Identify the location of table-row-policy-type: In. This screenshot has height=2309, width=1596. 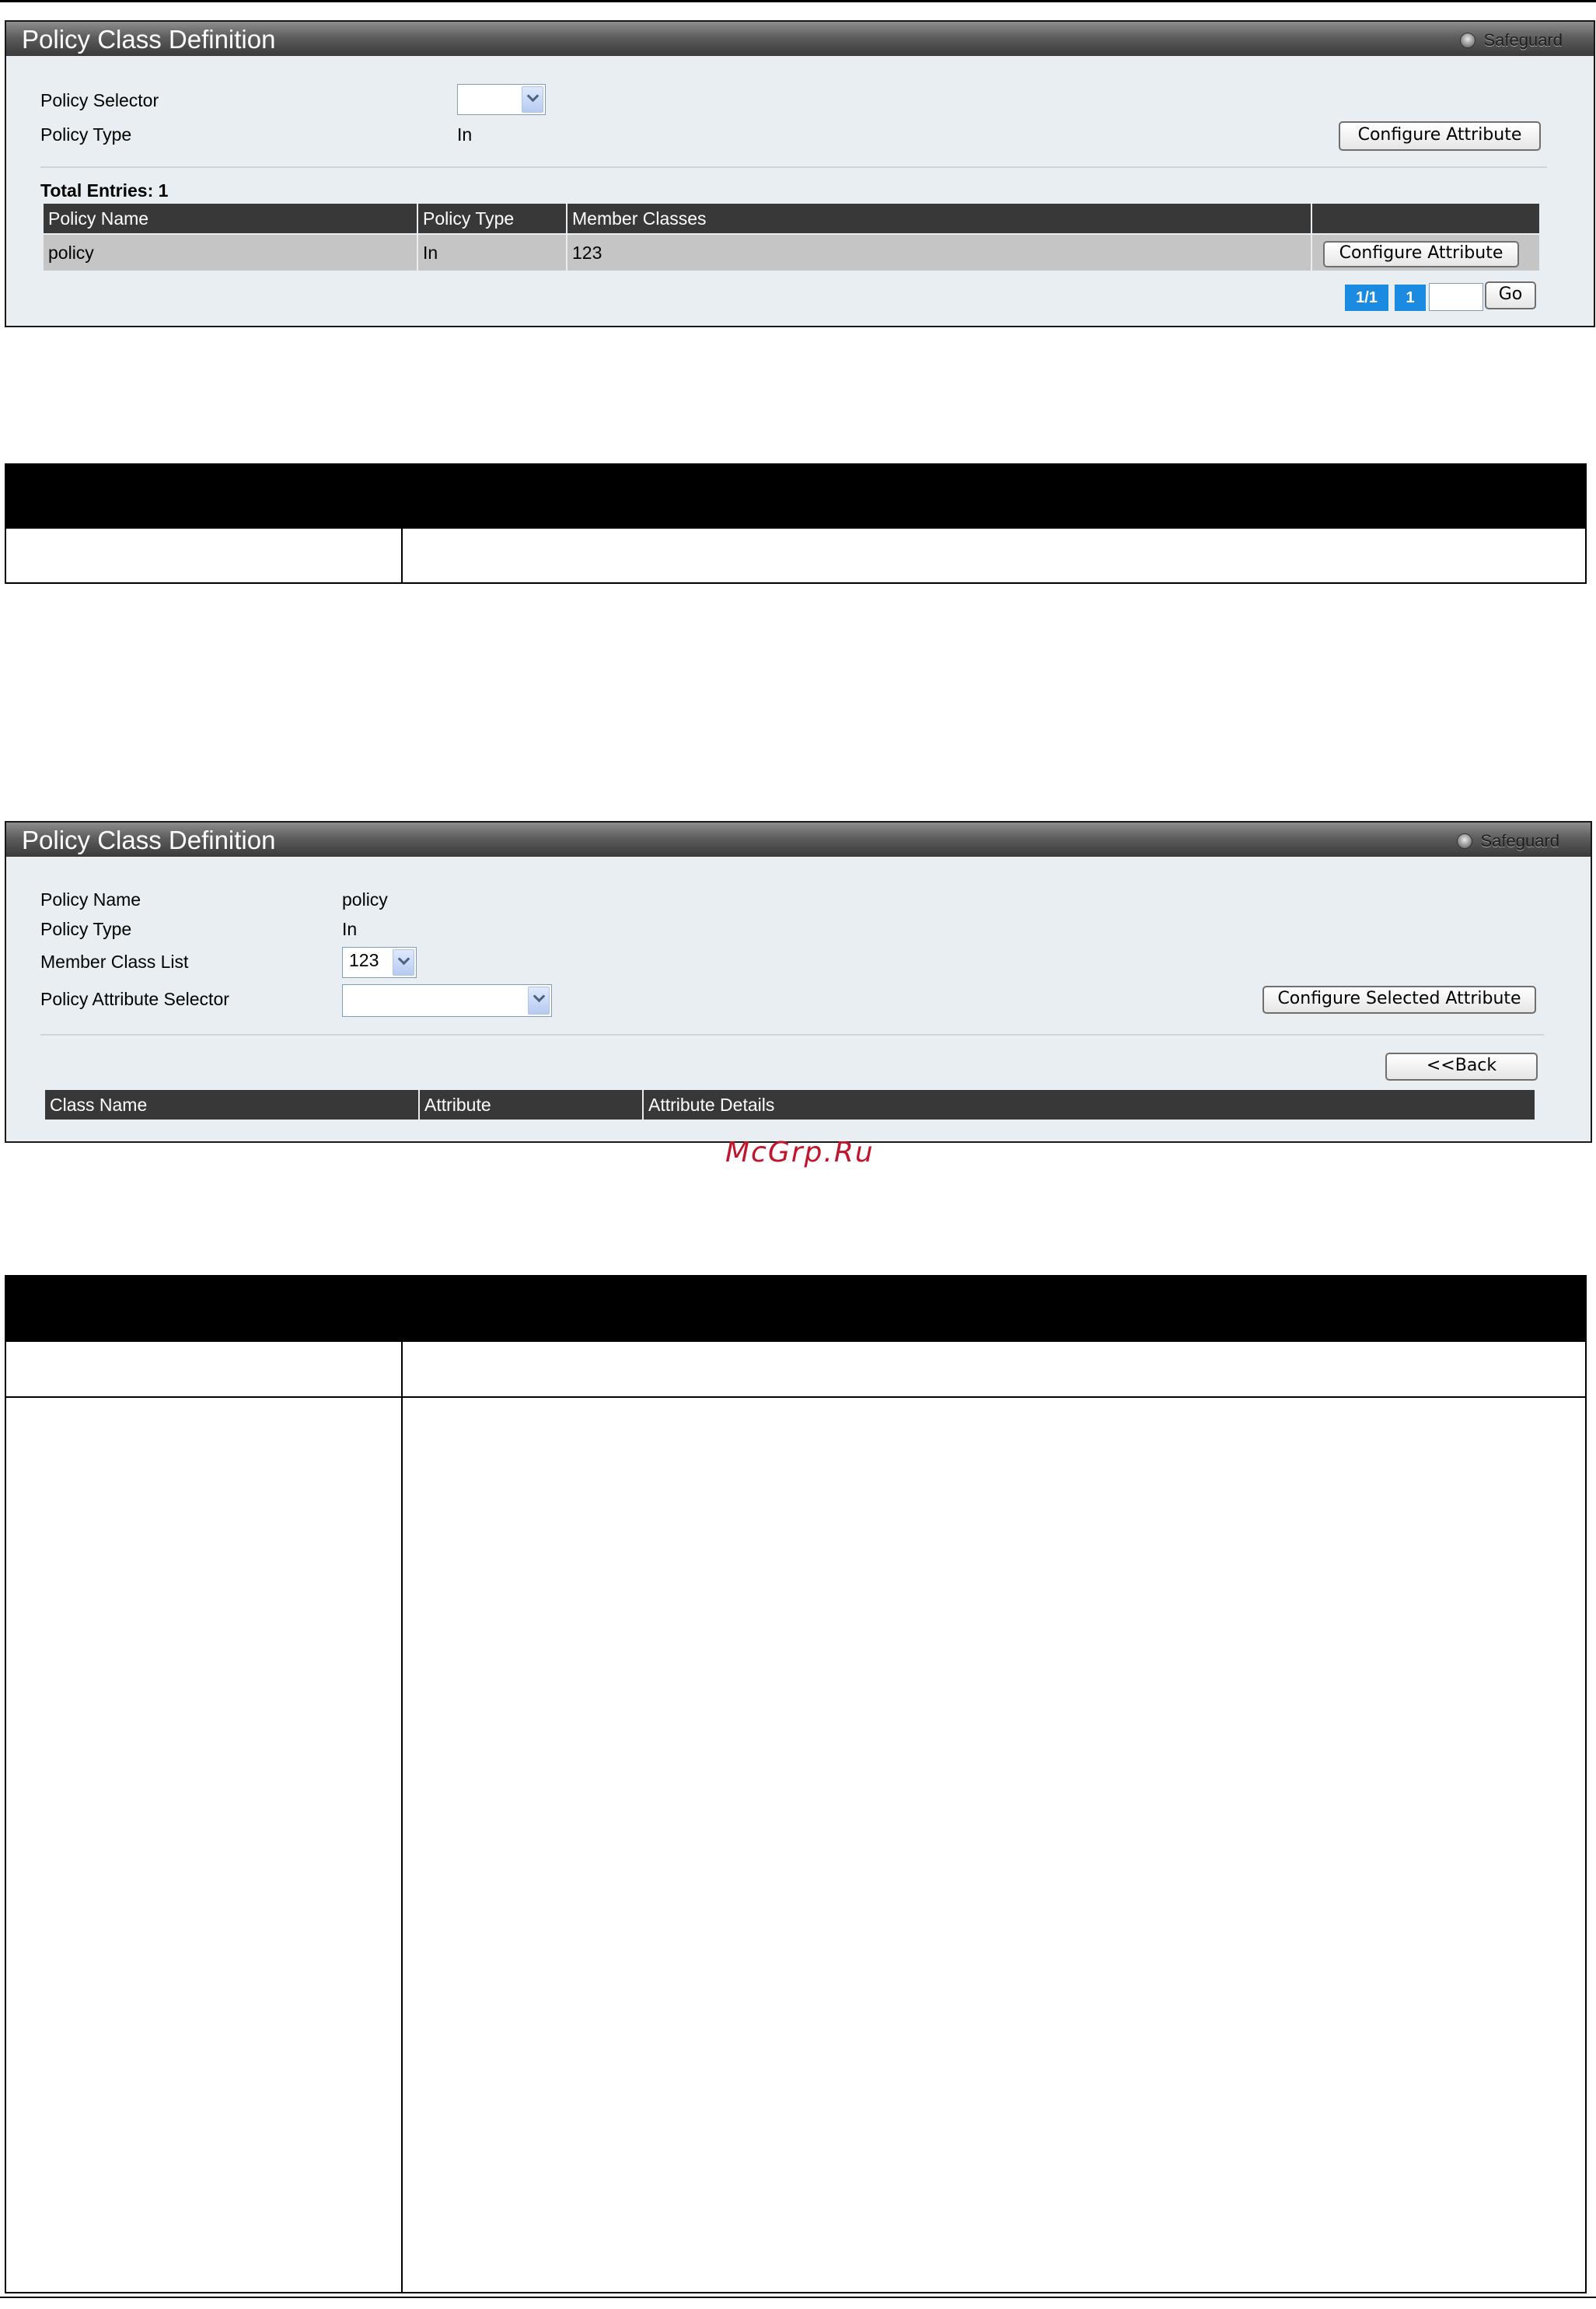
(492, 253).